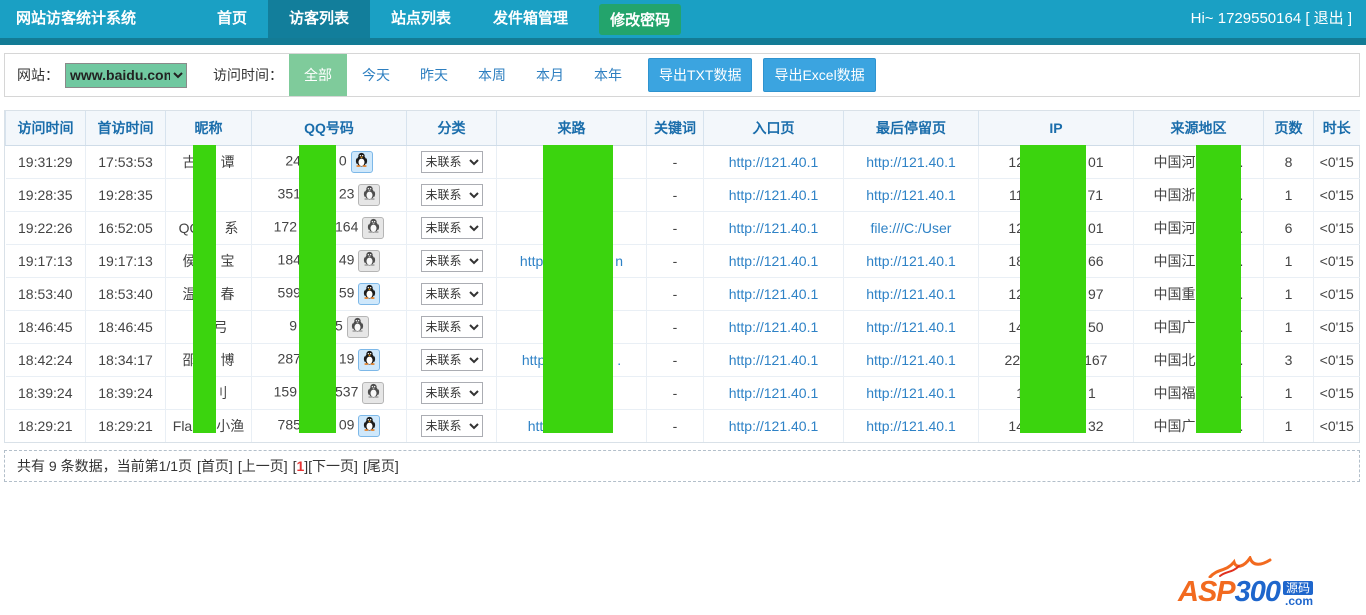 This screenshot has height=615, width=1366. What do you see at coordinates (301, 466) in the screenshot?
I see `current-page: [1]` at bounding box center [301, 466].